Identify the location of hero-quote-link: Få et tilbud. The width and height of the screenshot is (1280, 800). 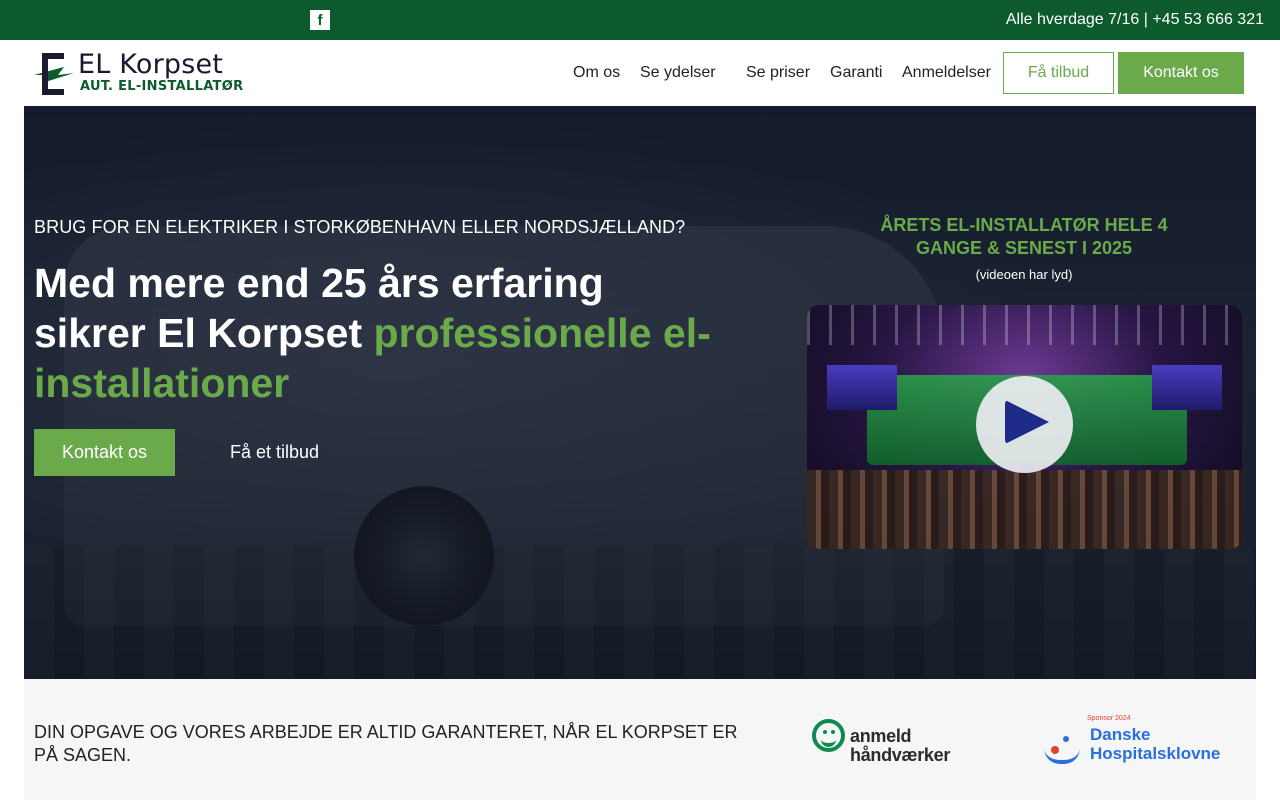
(274, 452).